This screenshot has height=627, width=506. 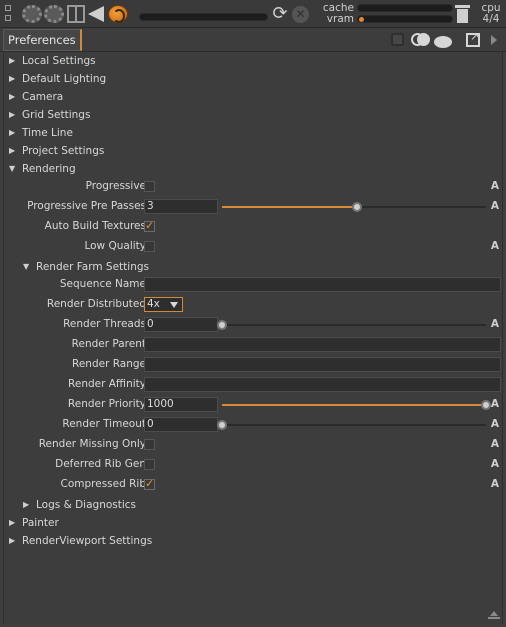 I want to click on tab-preferences: Preferences, so click(x=42, y=40).